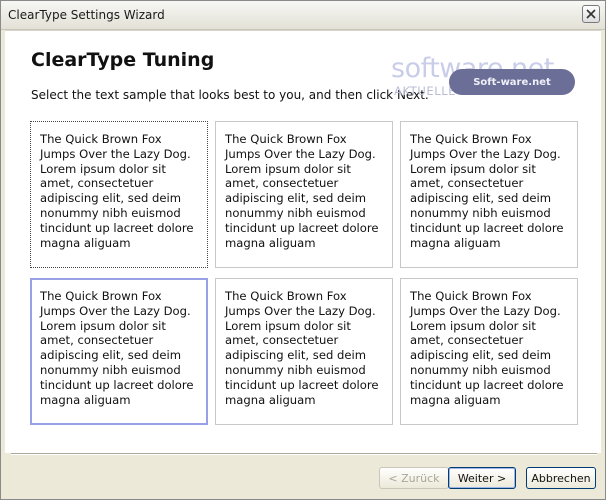  What do you see at coordinates (86, 15) in the screenshot?
I see `window-title: ClearType Settings Wizard` at bounding box center [86, 15].